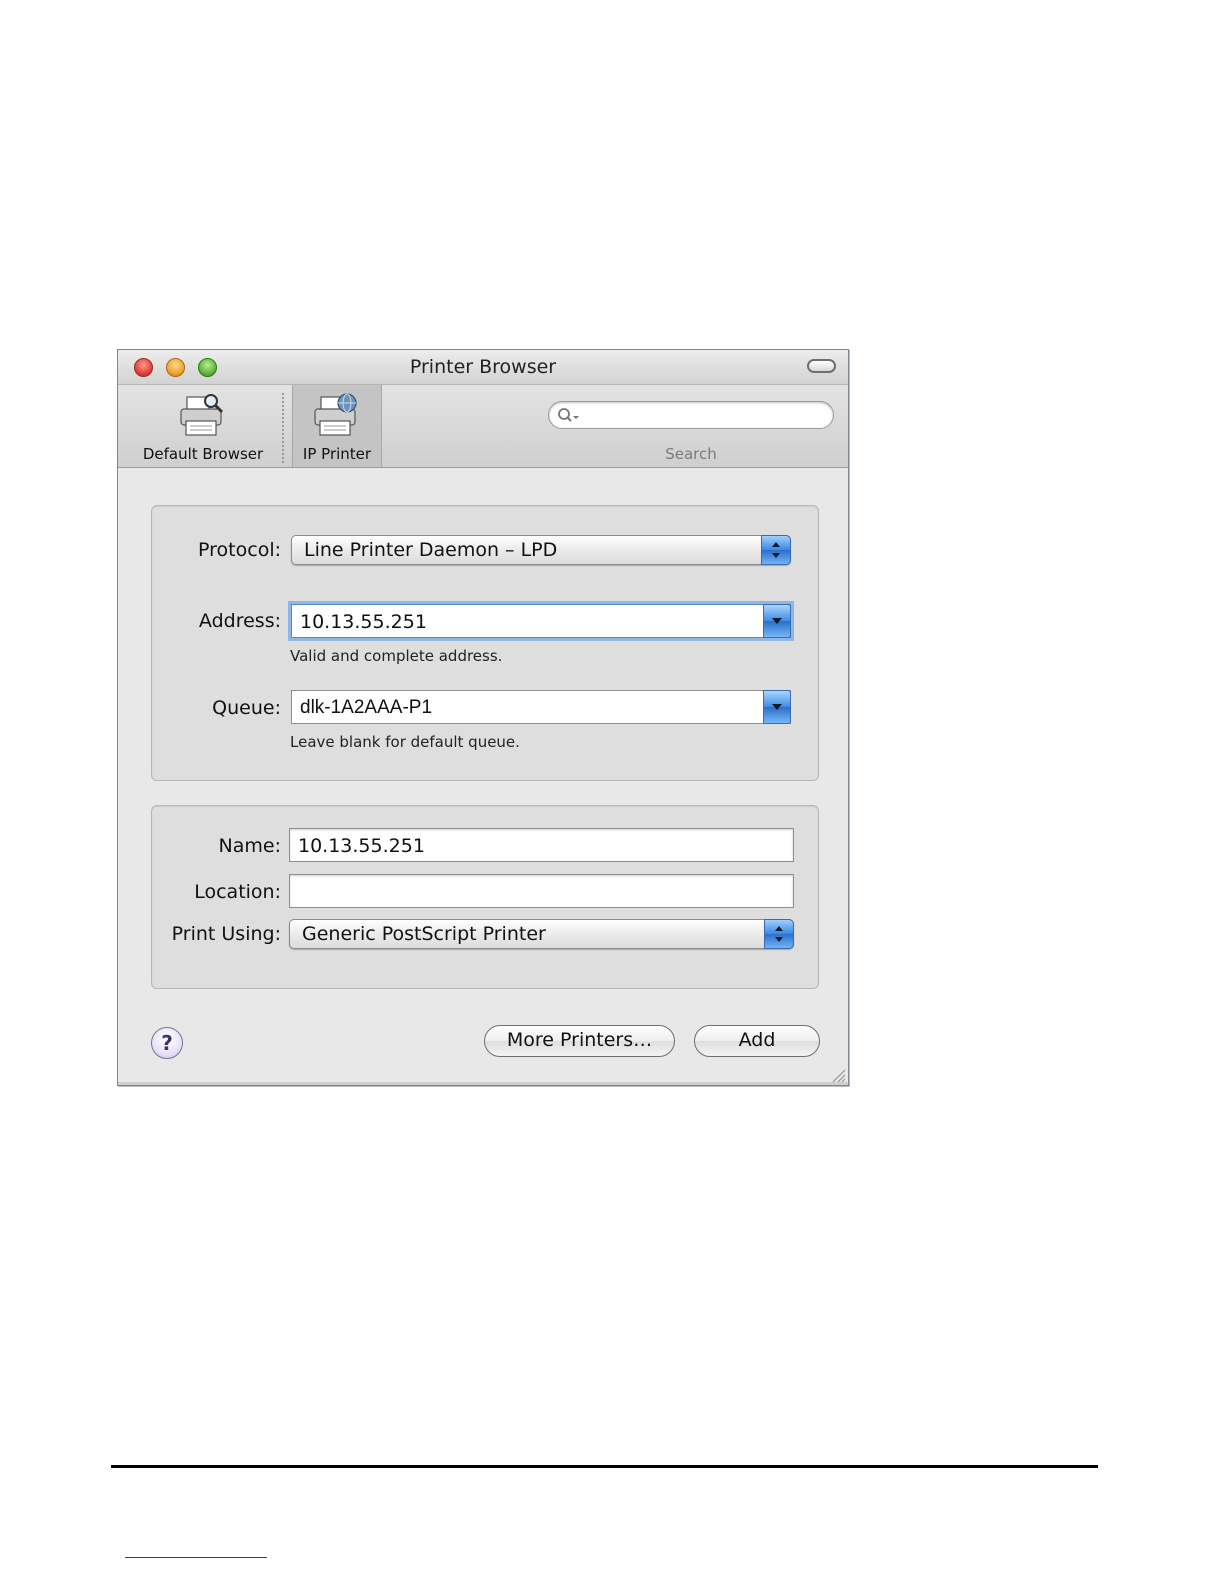 Image resolution: width=1224 pixels, height=1584 pixels. I want to click on search-field, so click(691, 415).